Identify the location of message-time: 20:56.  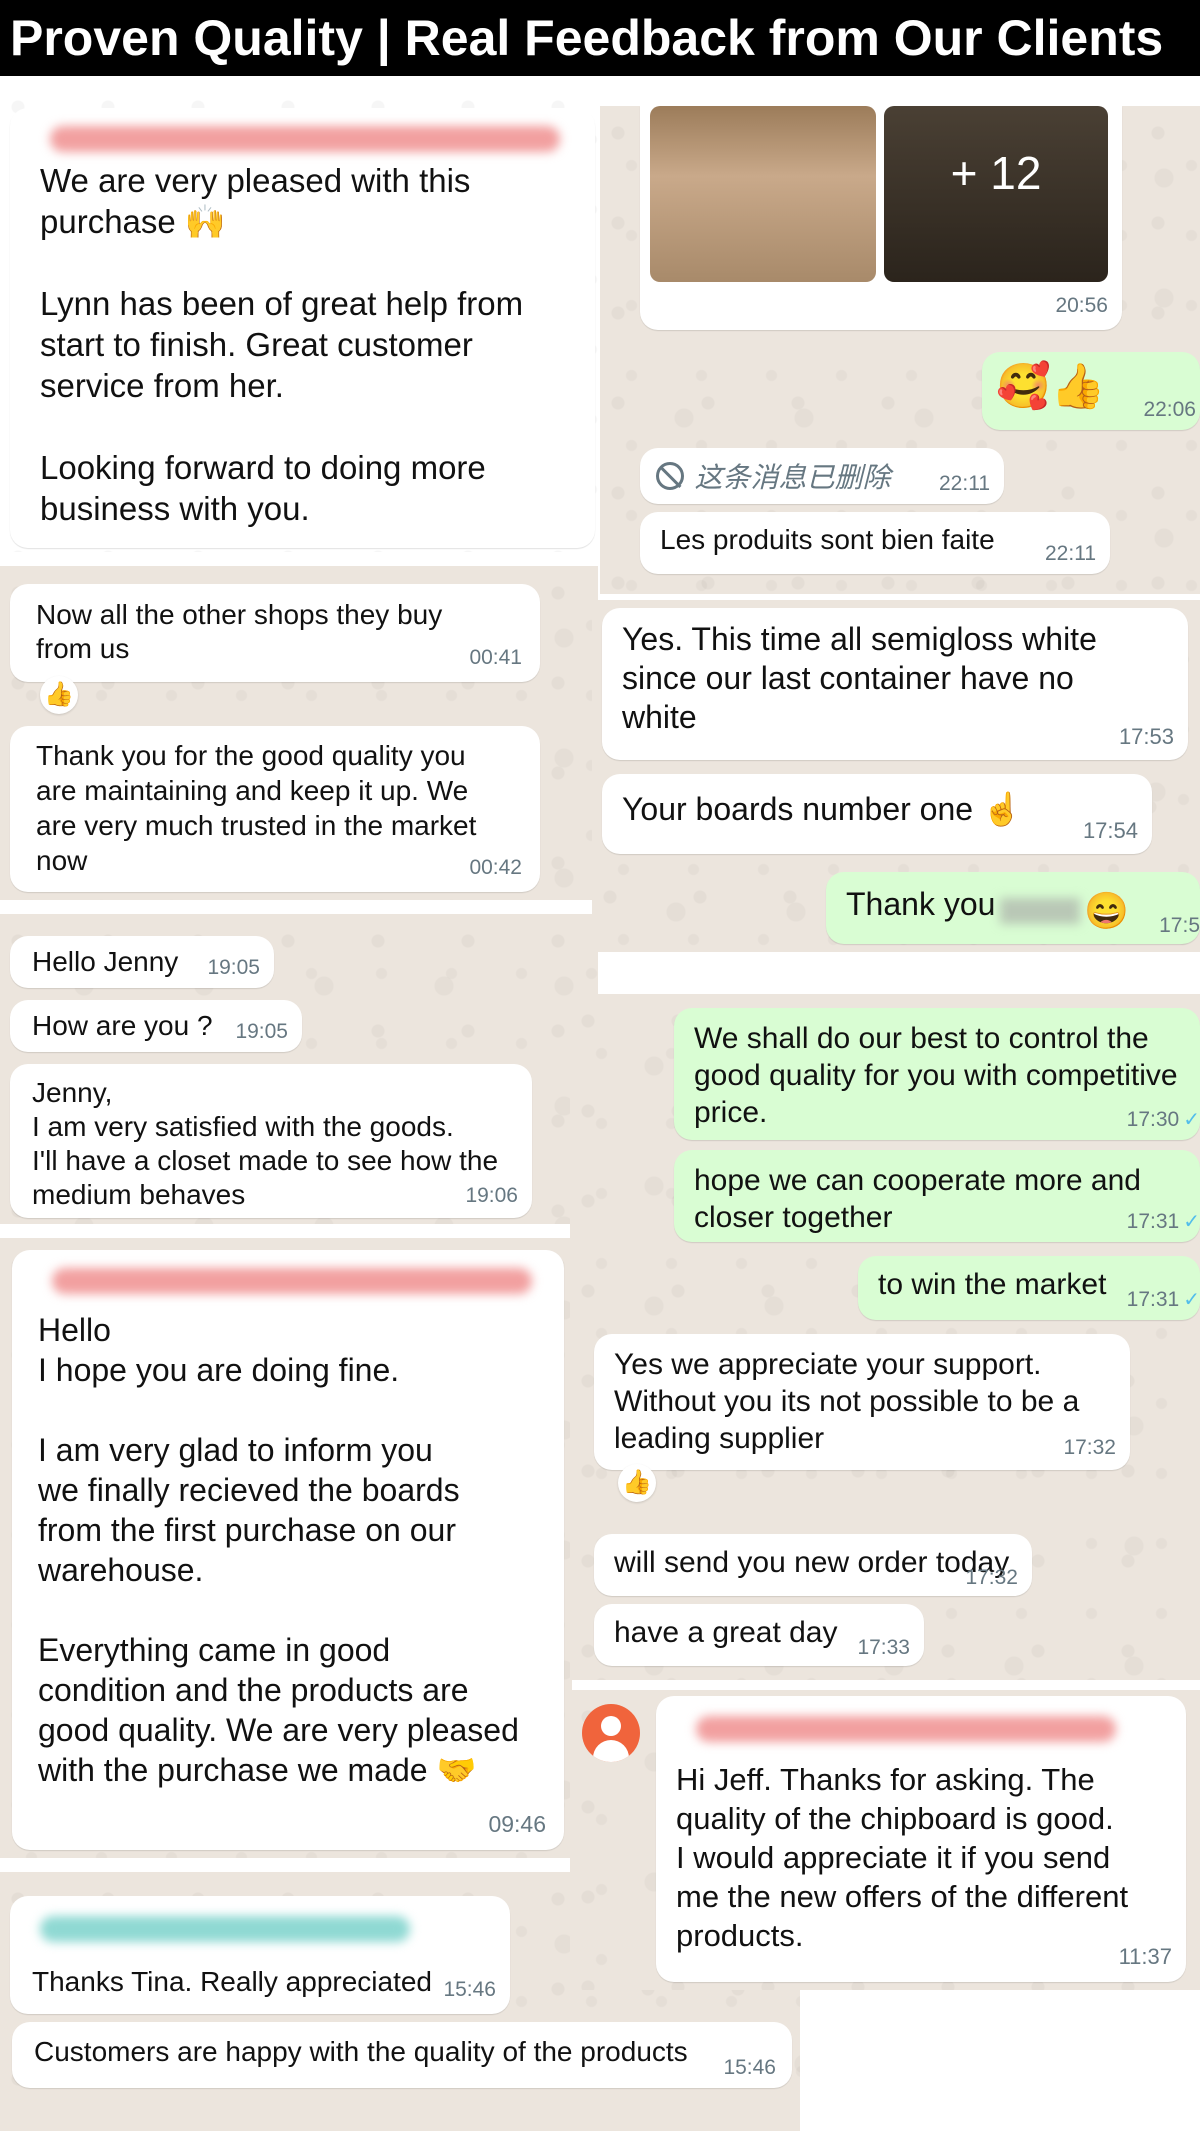
(1081, 305).